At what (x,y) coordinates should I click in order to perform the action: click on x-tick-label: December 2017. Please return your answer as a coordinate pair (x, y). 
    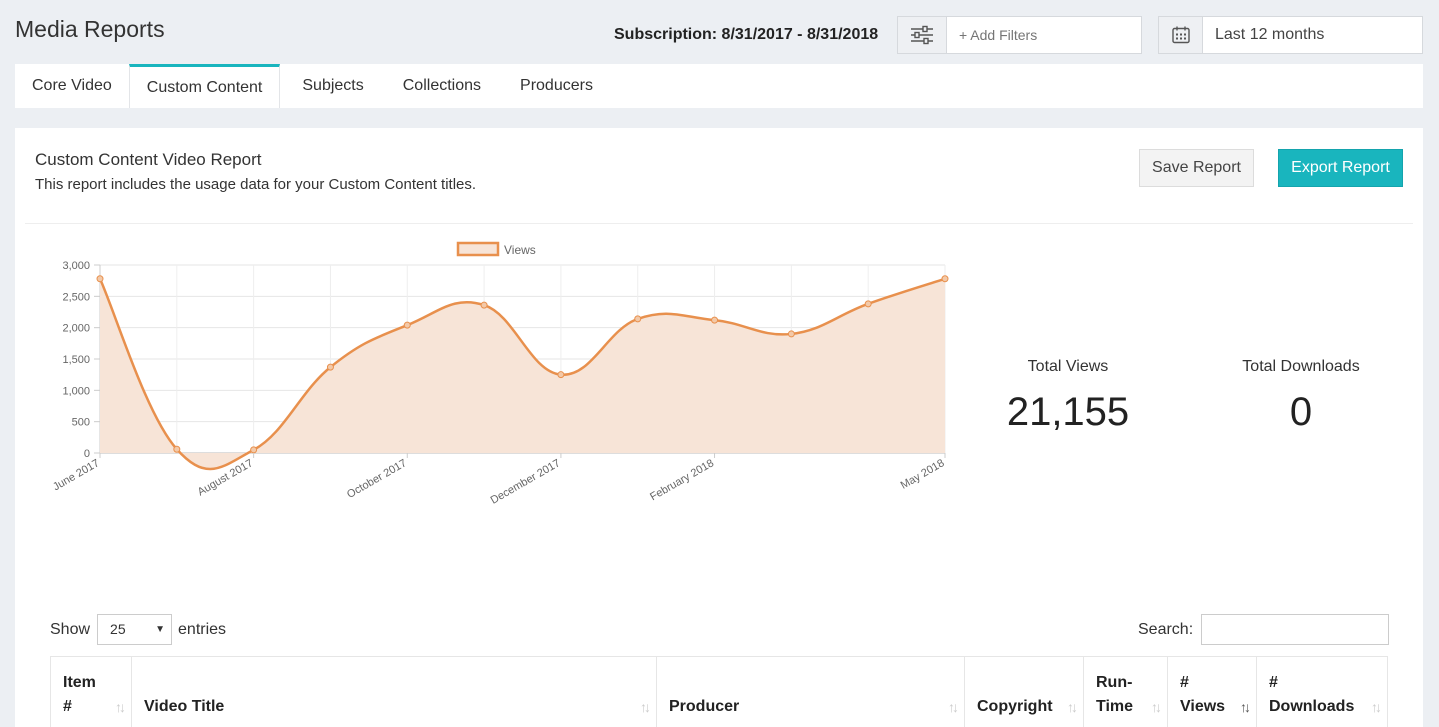
    Looking at the image, I should click on (526, 482).